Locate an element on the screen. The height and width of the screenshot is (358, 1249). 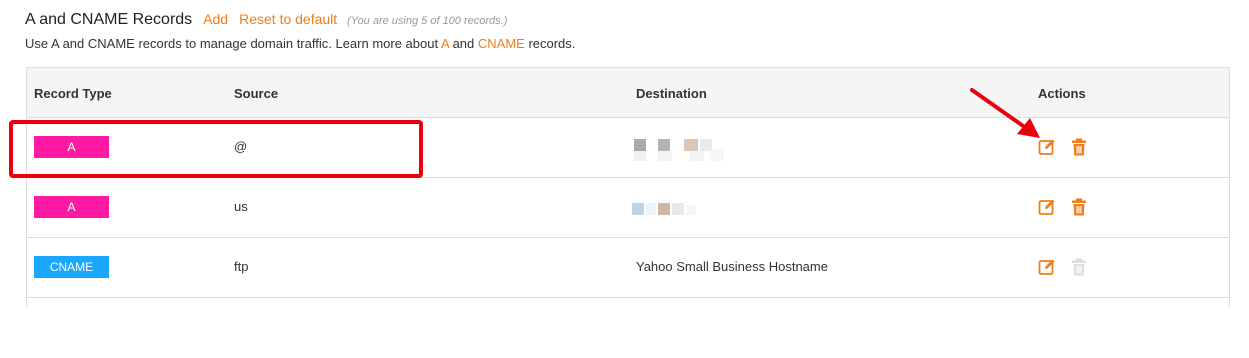
reset-to-default-link: Reset to default is located at coordinates (288, 19).